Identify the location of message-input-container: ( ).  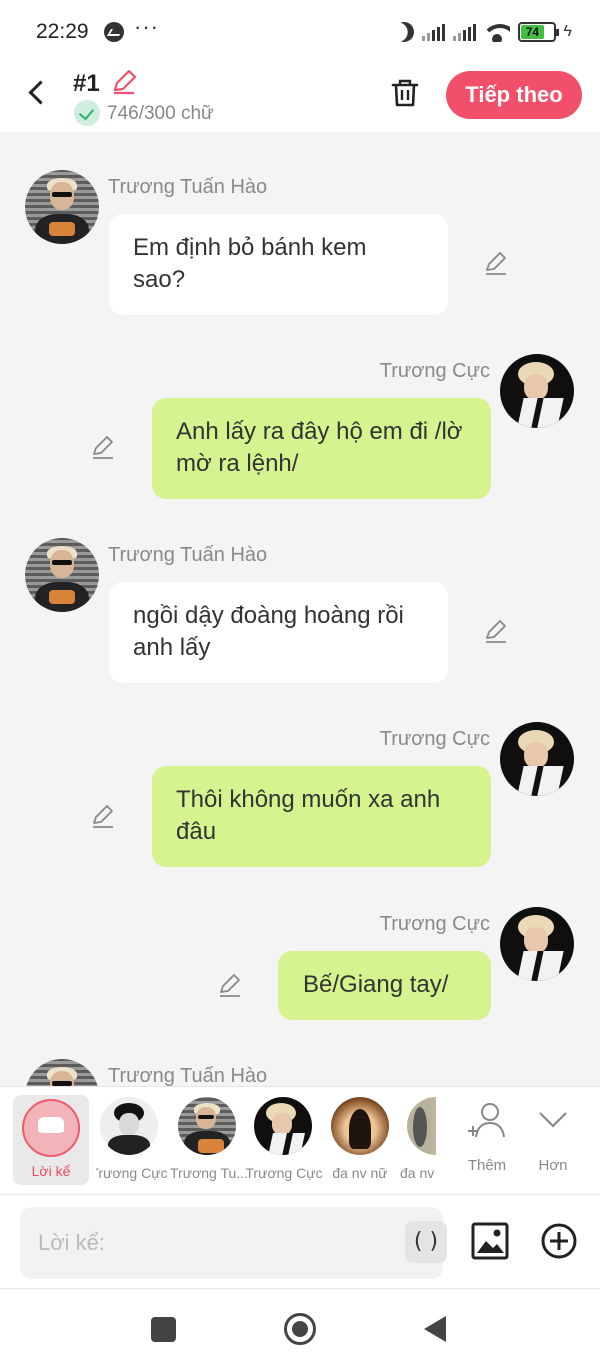
(233, 1243).